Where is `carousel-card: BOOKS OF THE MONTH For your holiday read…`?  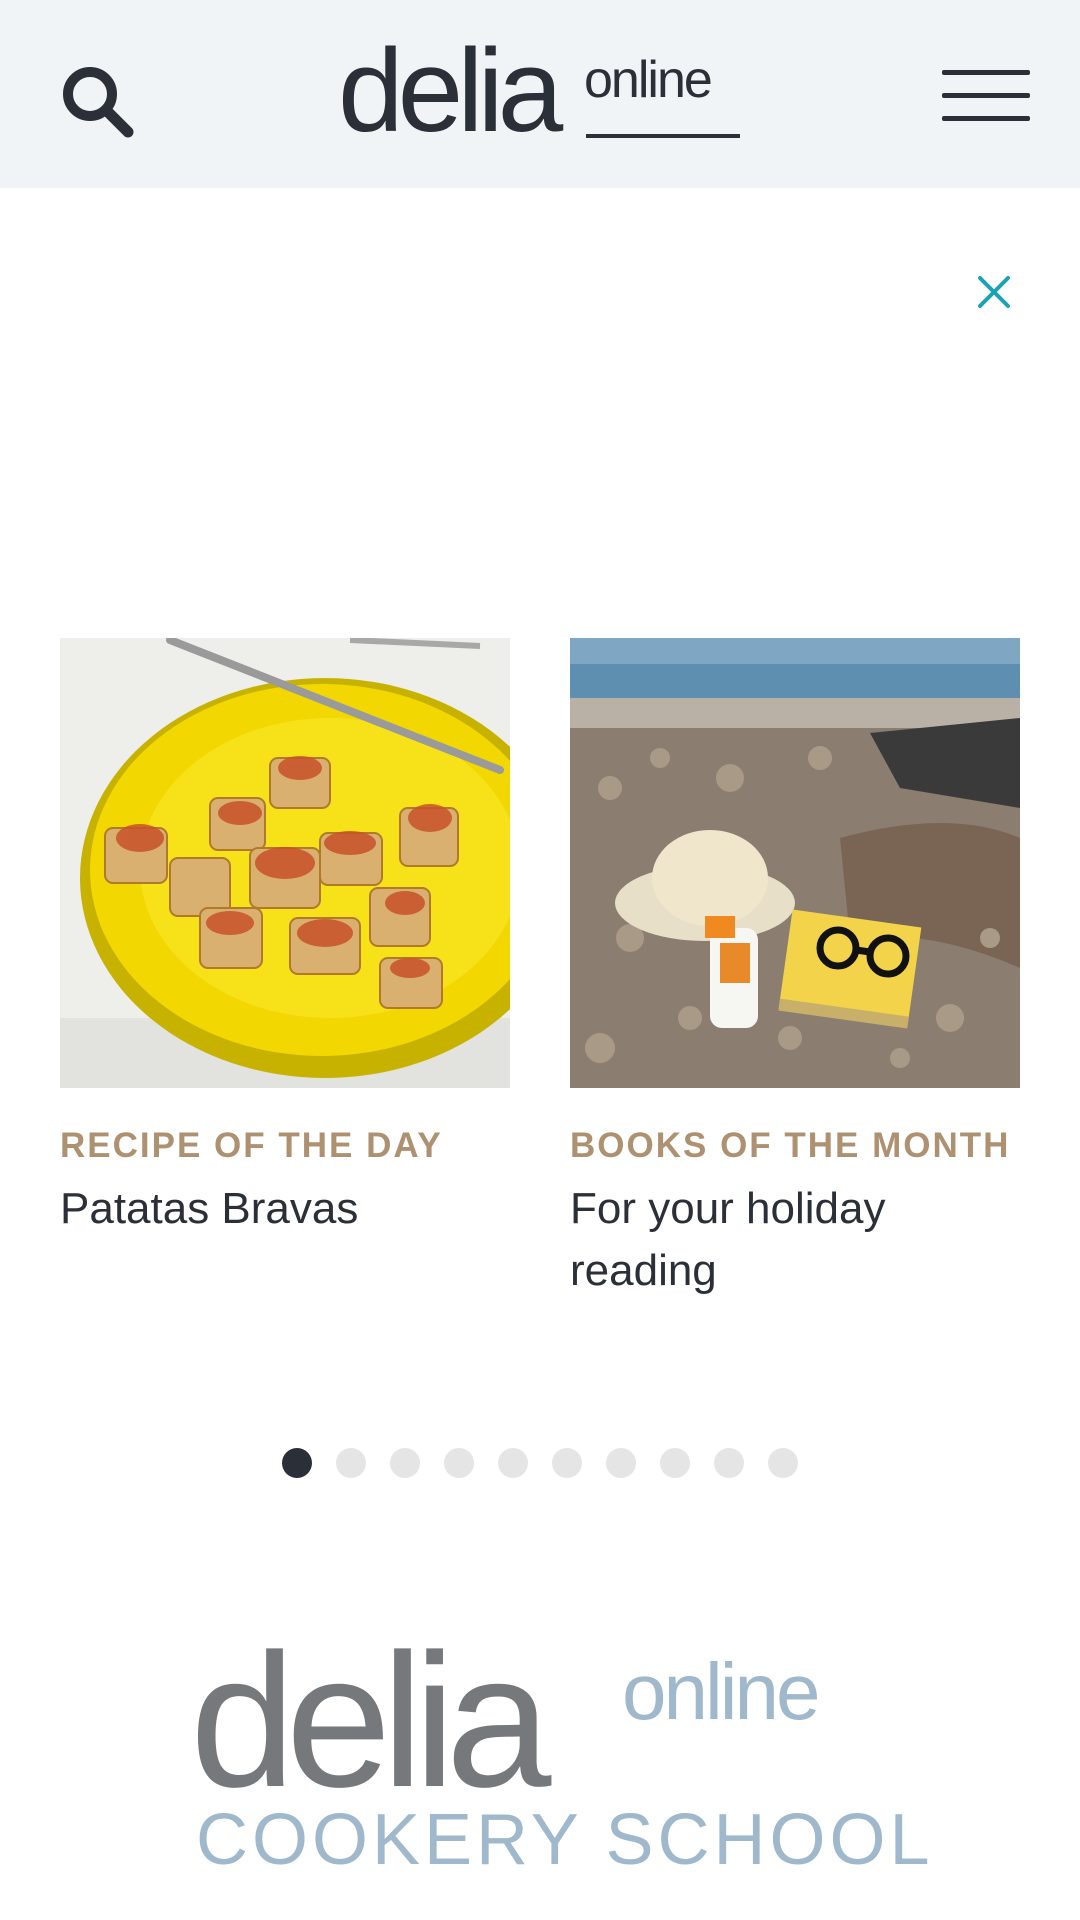
carousel-card: BOOKS OF THE MONTH For your holiday read… is located at coordinates (795, 970).